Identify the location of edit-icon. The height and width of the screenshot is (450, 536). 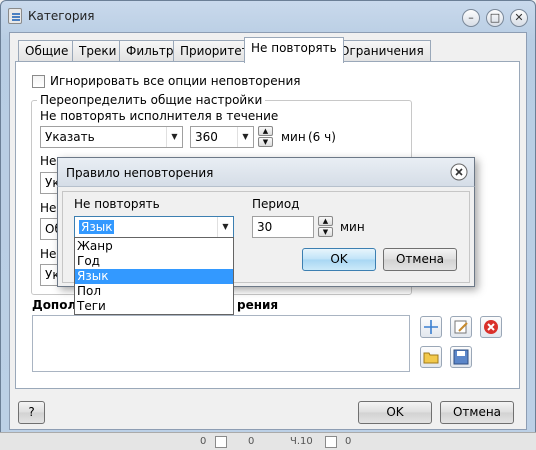
(461, 327).